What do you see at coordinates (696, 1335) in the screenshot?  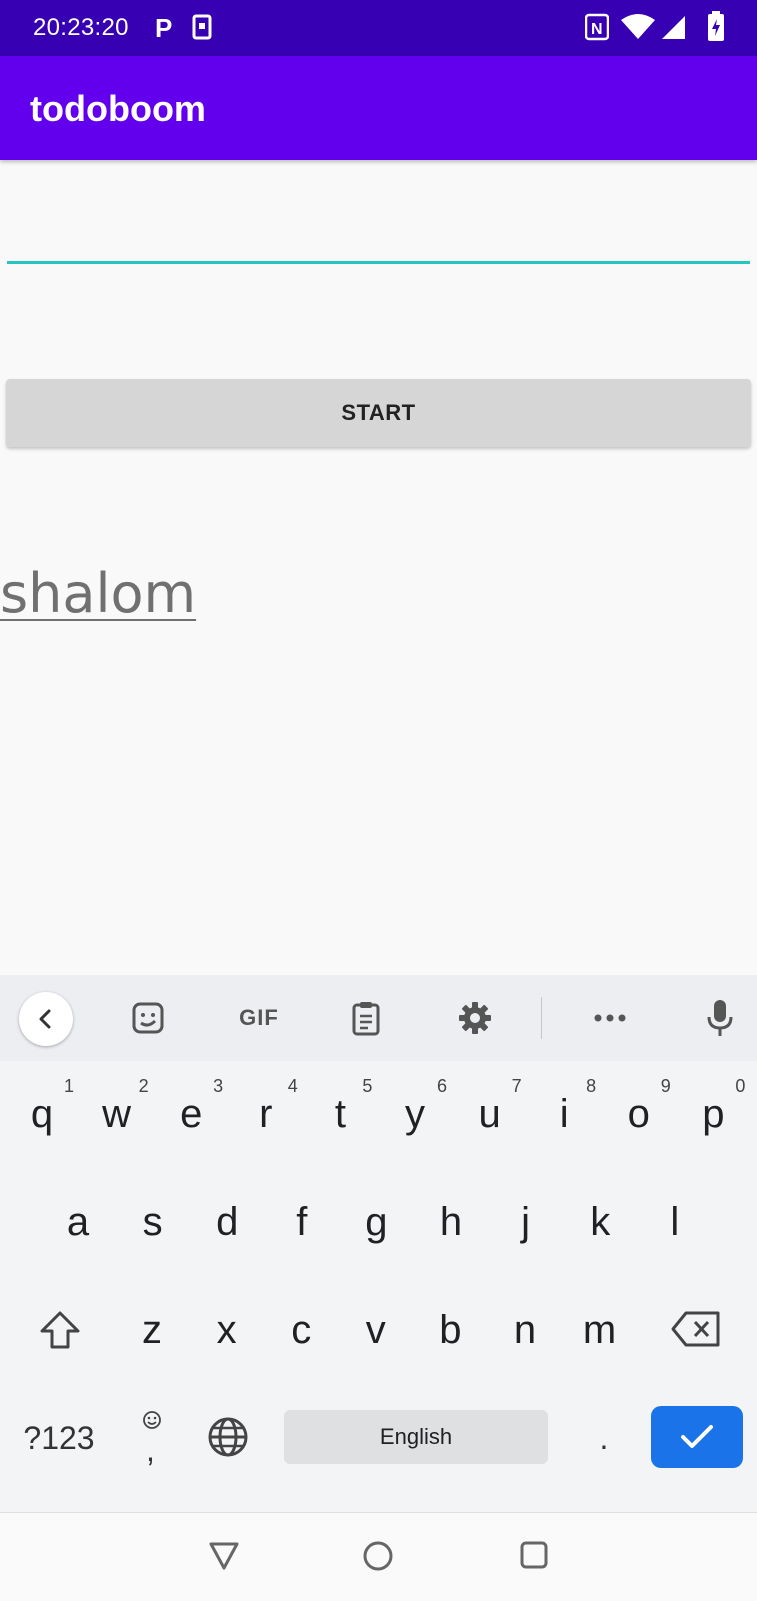 I see `backspace-key` at bounding box center [696, 1335].